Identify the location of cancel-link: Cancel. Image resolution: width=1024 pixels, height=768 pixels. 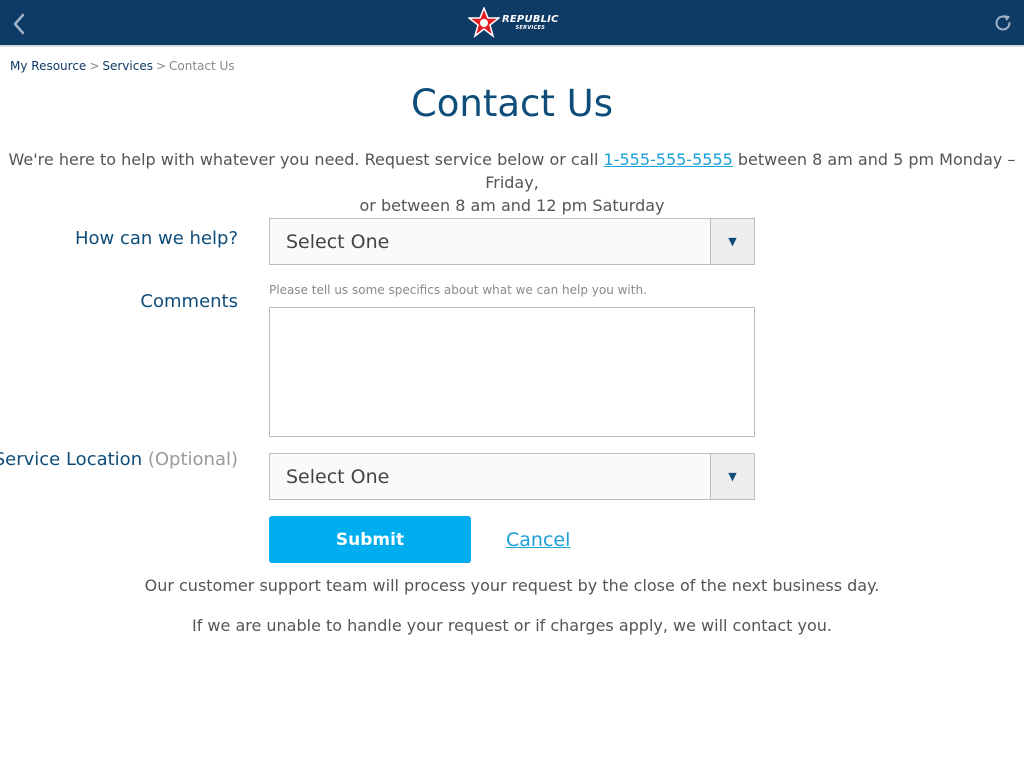
(538, 540).